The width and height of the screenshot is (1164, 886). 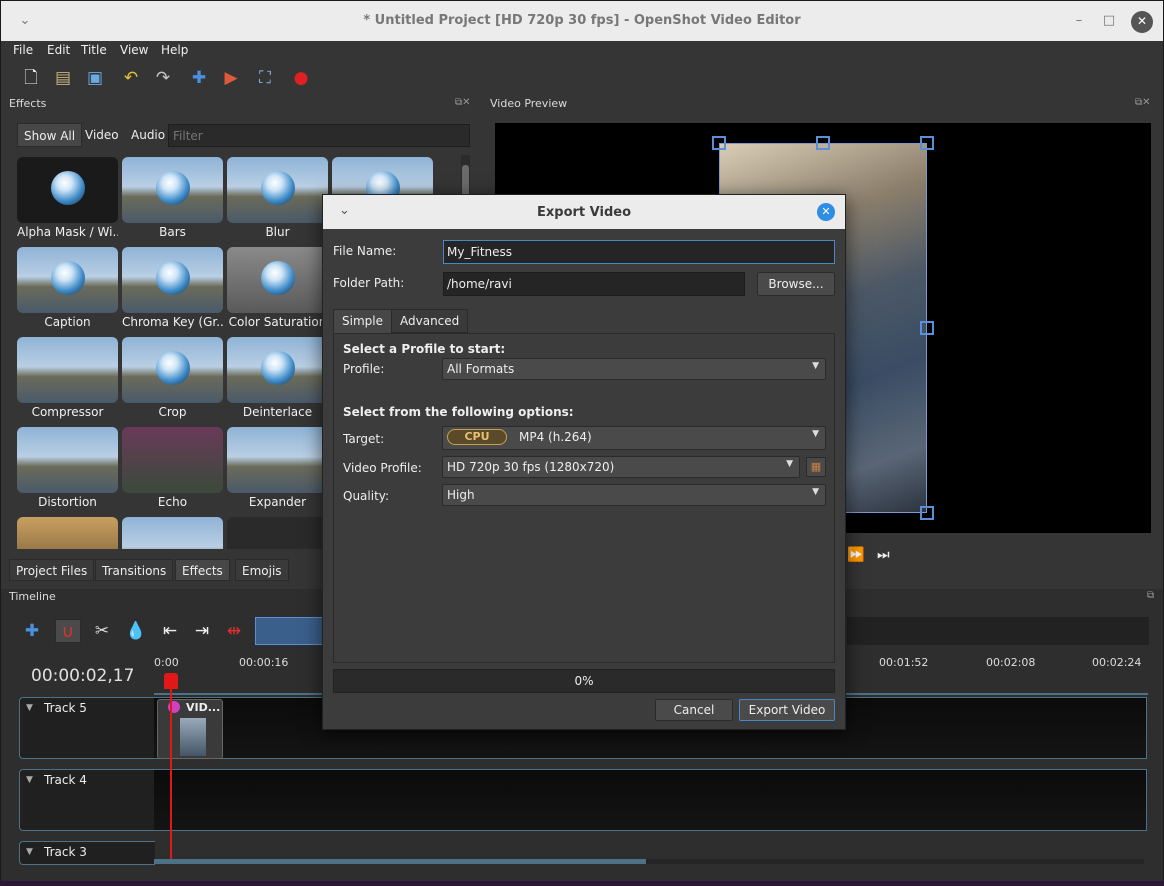 What do you see at coordinates (319, 135) in the screenshot?
I see `effects-filter-input` at bounding box center [319, 135].